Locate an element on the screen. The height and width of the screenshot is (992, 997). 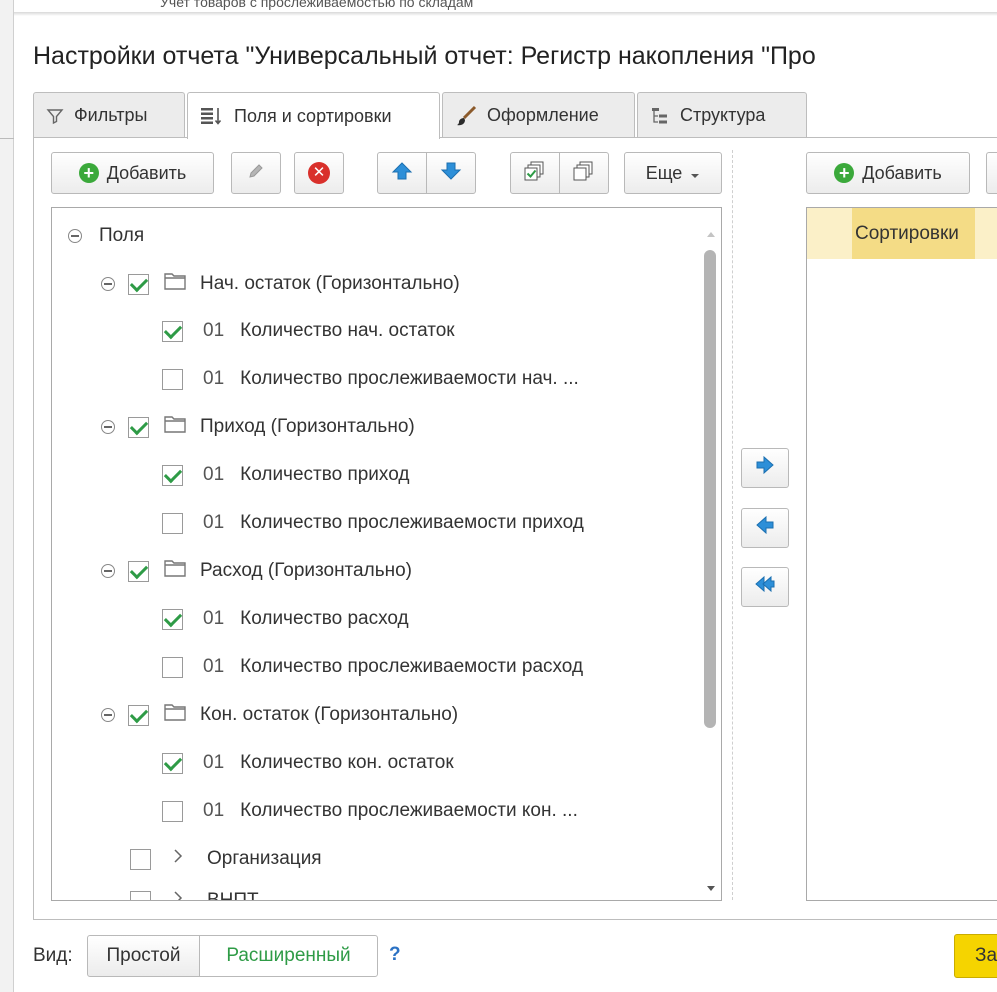
add-field-label: Добавить is located at coordinates (146, 172).